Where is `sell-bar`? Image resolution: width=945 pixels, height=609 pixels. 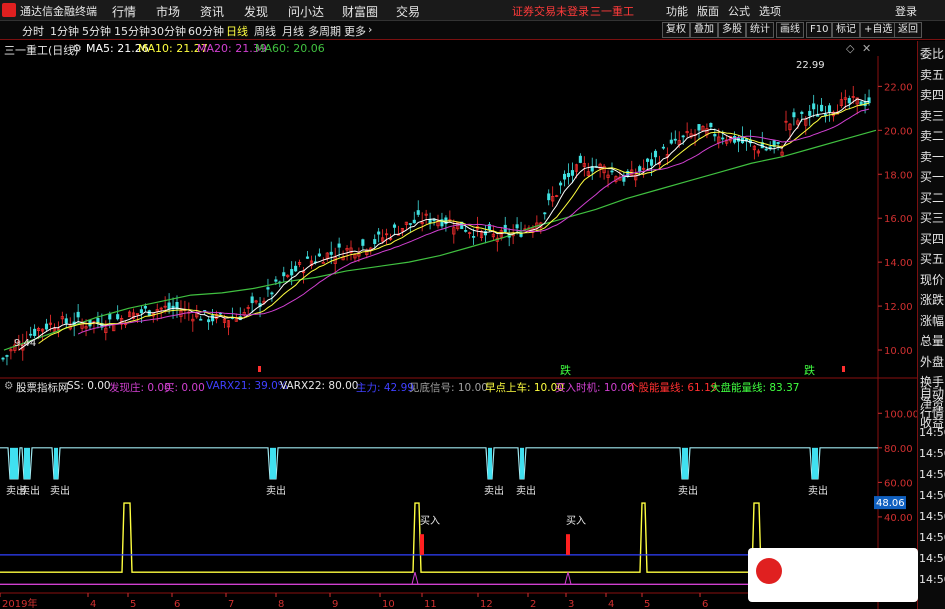
sell-bar is located at coordinates (522, 463).